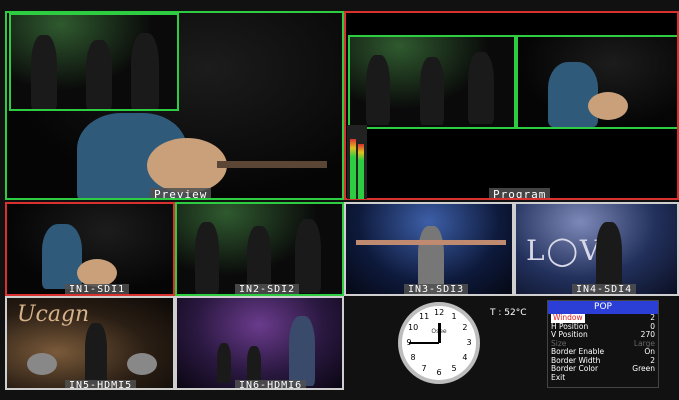 Image resolution: width=679 pixels, height=400 pixels. Describe the element at coordinates (90, 343) in the screenshot. I see `input-tile-5: Ucagn IN5-HDMI5` at that location.